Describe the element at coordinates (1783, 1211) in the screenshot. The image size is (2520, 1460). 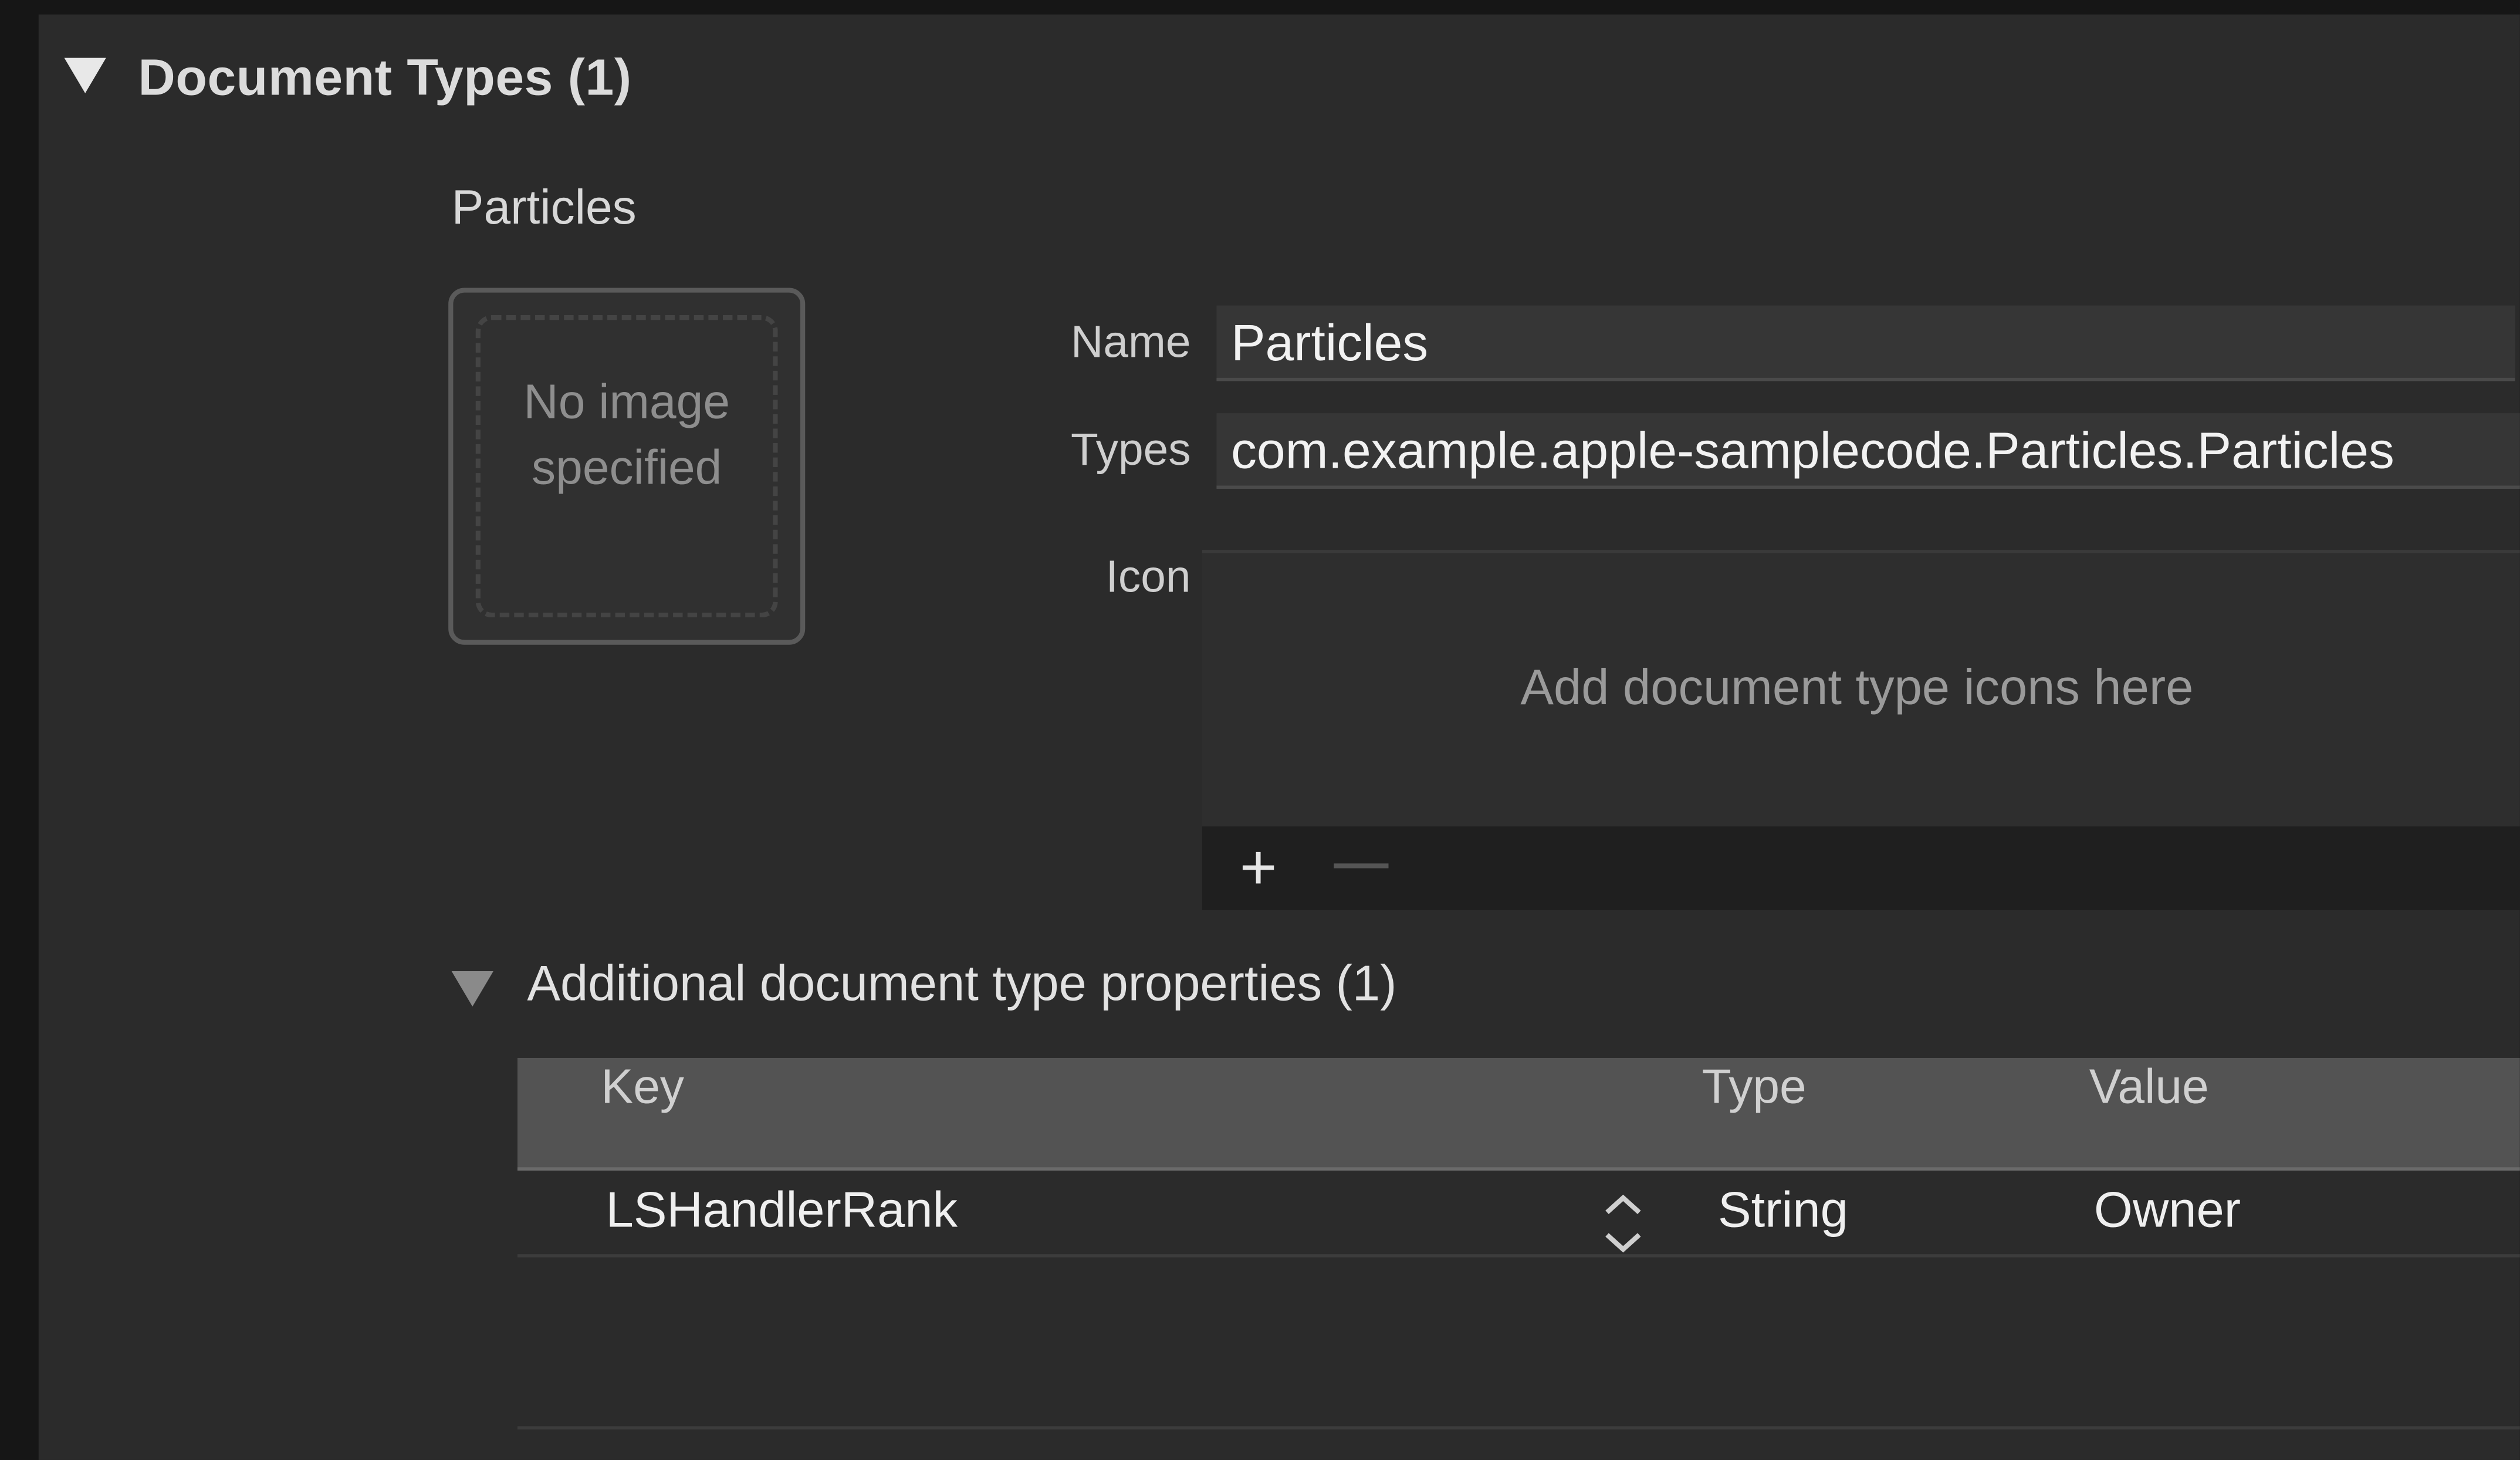
I see `row-type: String` at that location.